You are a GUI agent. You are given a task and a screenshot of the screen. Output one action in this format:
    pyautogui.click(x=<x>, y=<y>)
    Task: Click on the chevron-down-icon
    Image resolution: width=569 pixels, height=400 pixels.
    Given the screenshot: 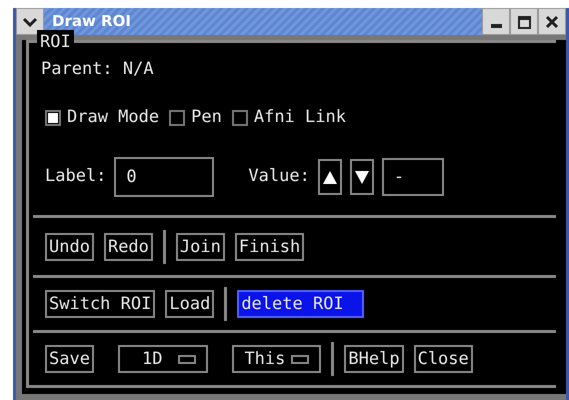 What is the action you would take?
    pyautogui.click(x=30, y=22)
    